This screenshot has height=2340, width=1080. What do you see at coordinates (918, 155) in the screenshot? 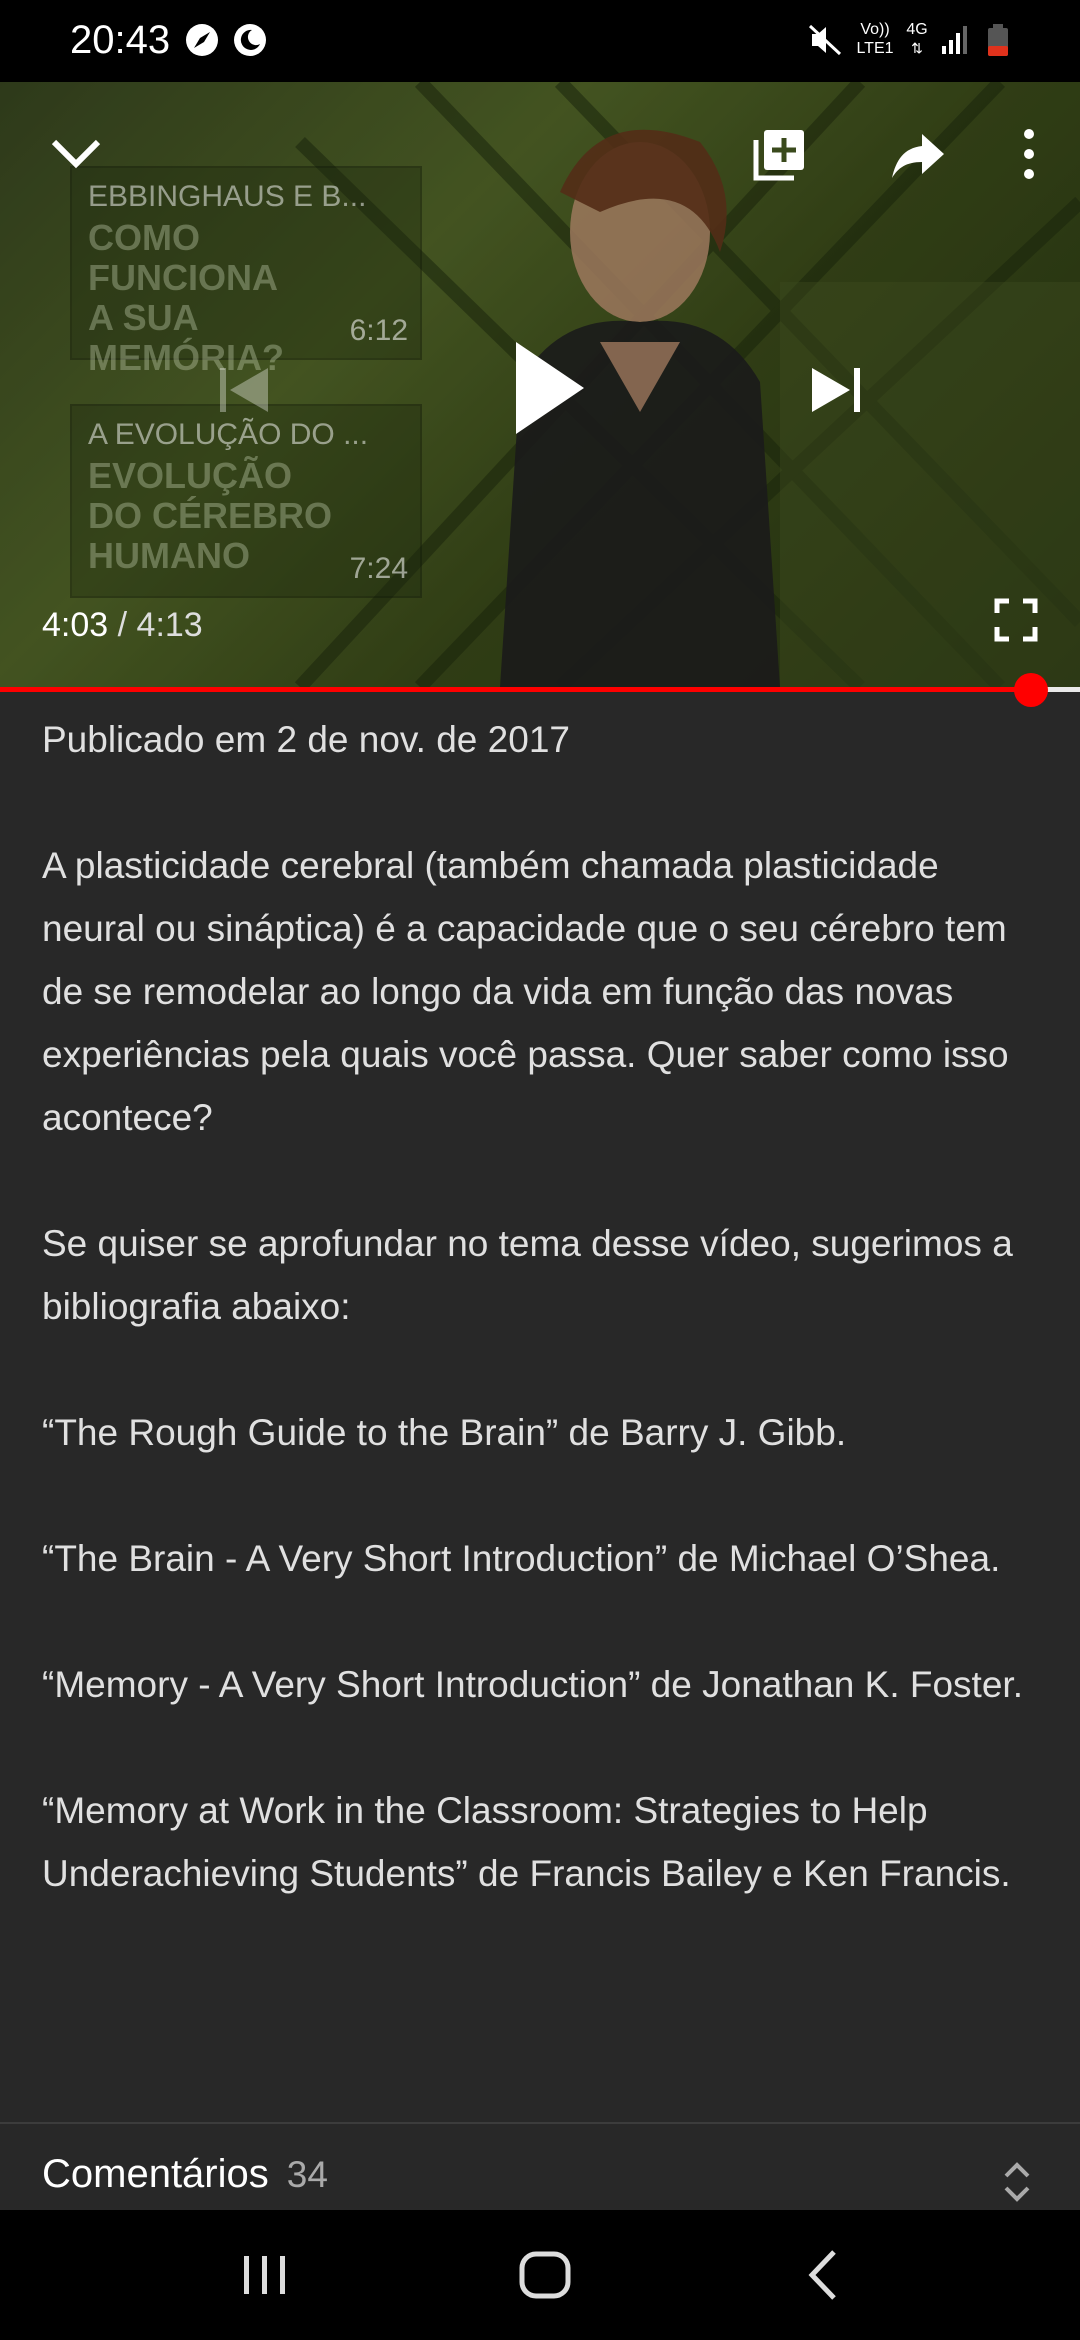
I see `share-icon` at bounding box center [918, 155].